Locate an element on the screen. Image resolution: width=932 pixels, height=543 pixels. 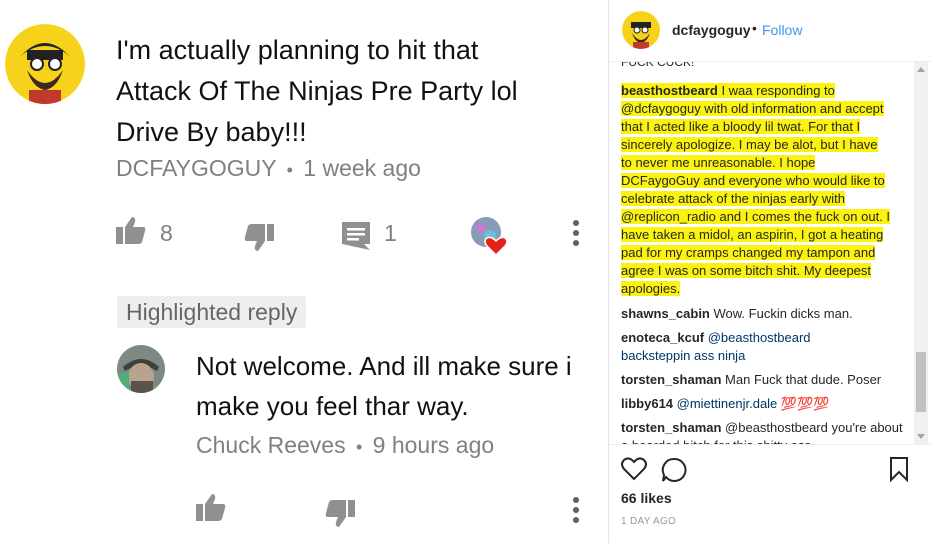
post-footer: 66 likes 1 DAY AGO is located at coordinates (770, 493).